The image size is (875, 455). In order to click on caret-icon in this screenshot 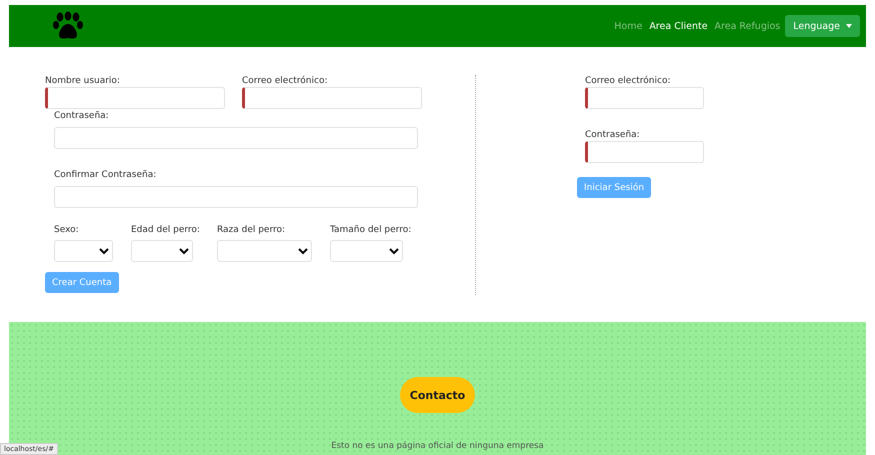, I will do `click(849, 26)`.